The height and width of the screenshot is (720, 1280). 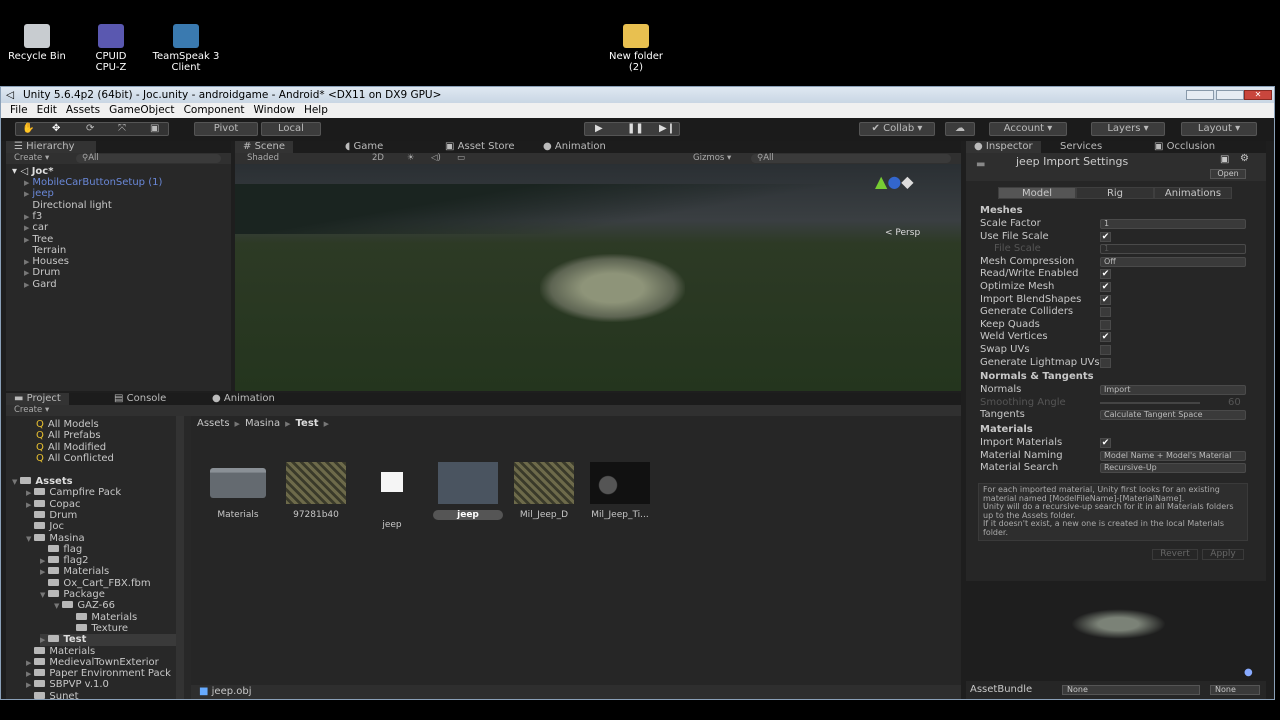 What do you see at coordinates (316, 491) in the screenshot?
I see `asset-item: 97281b40` at bounding box center [316, 491].